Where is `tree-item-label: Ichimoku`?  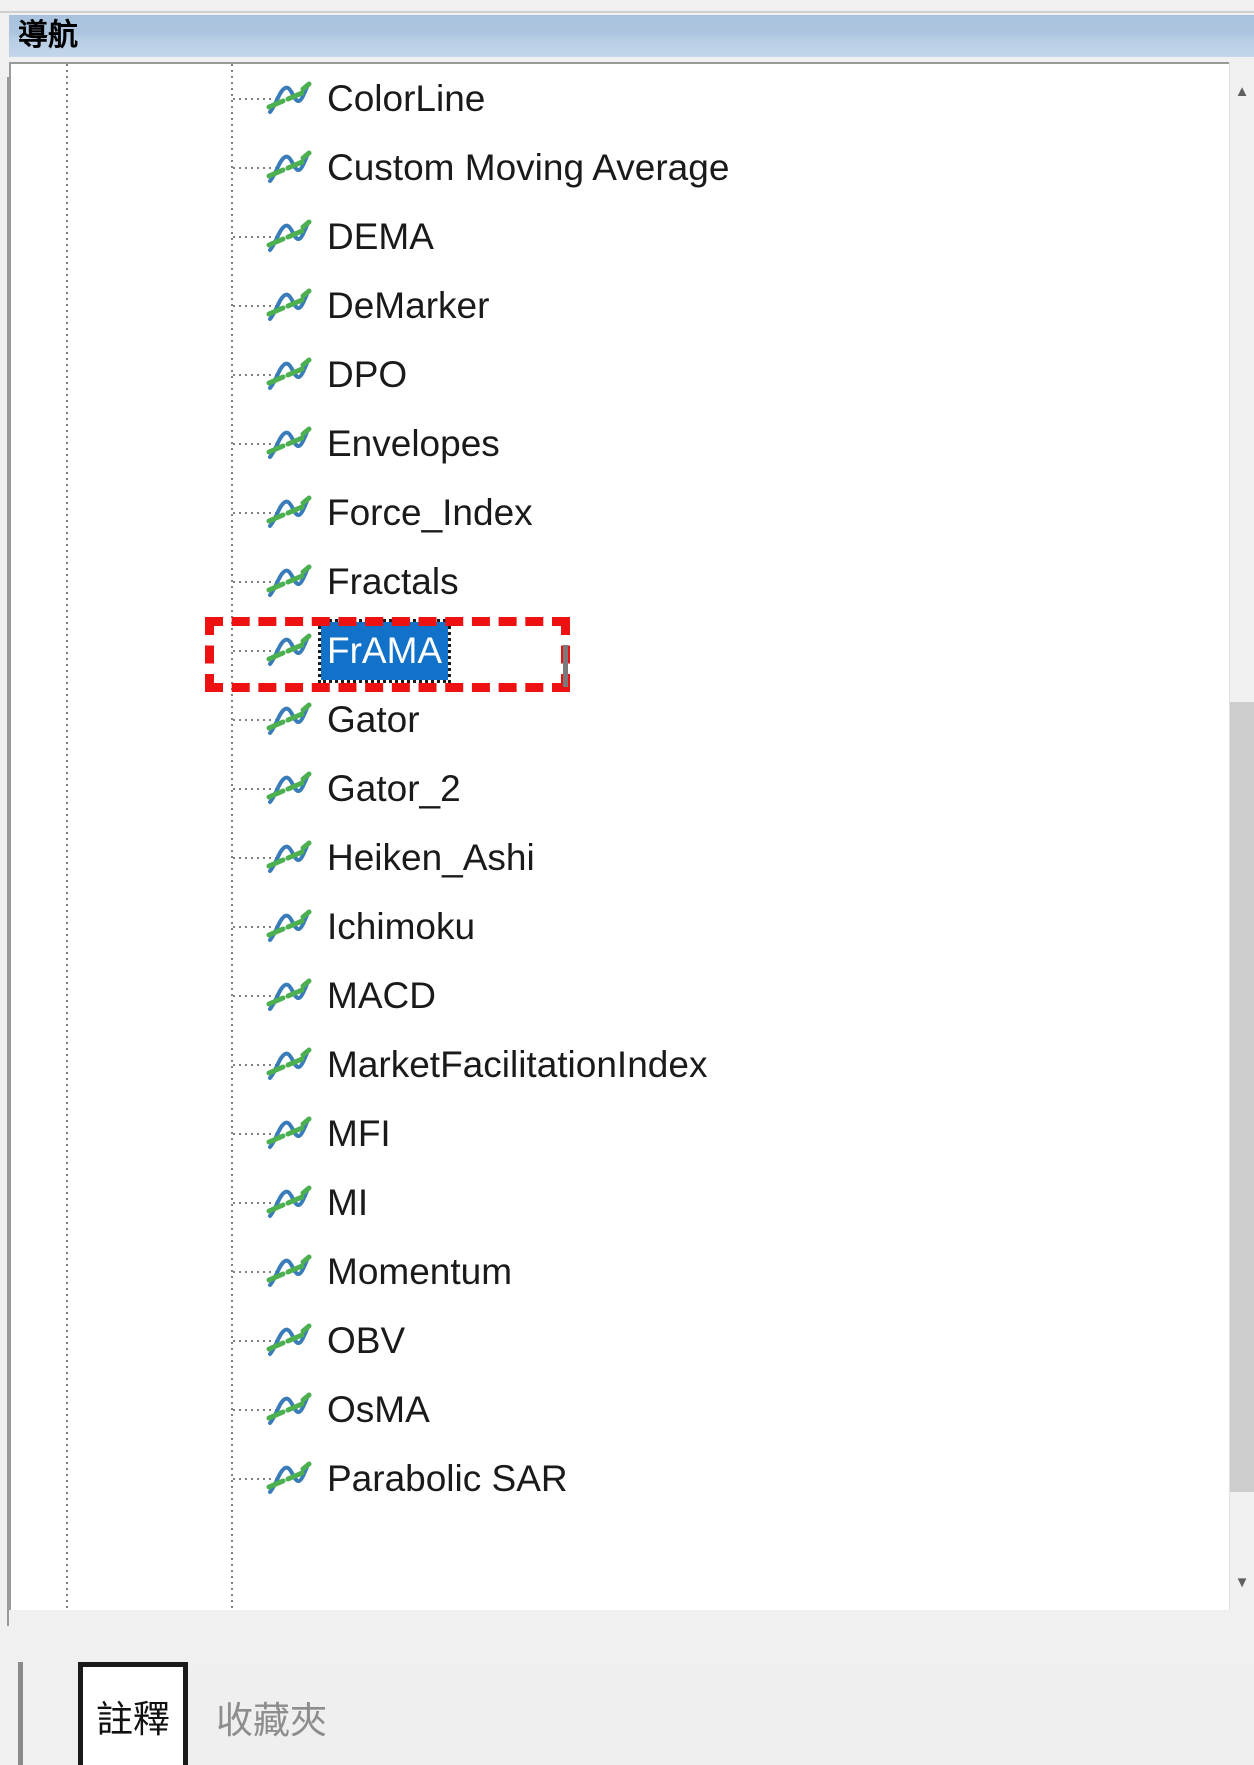
tree-item-label: Ichimoku is located at coordinates (401, 926).